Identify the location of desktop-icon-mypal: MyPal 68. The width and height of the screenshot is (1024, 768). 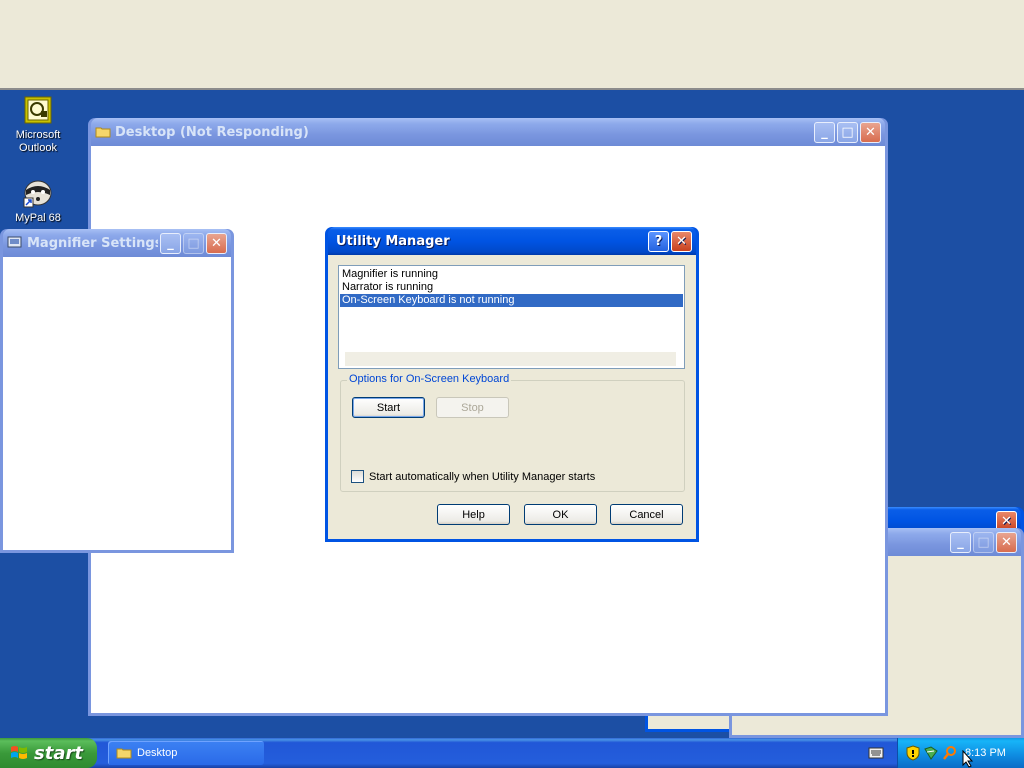
(38, 200).